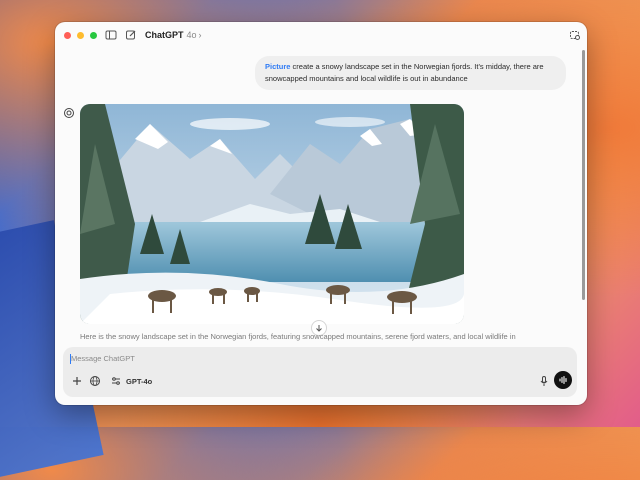 This screenshot has width=640, height=480. Describe the element at coordinates (93, 35) in the screenshot. I see `zoom-window-button` at that location.